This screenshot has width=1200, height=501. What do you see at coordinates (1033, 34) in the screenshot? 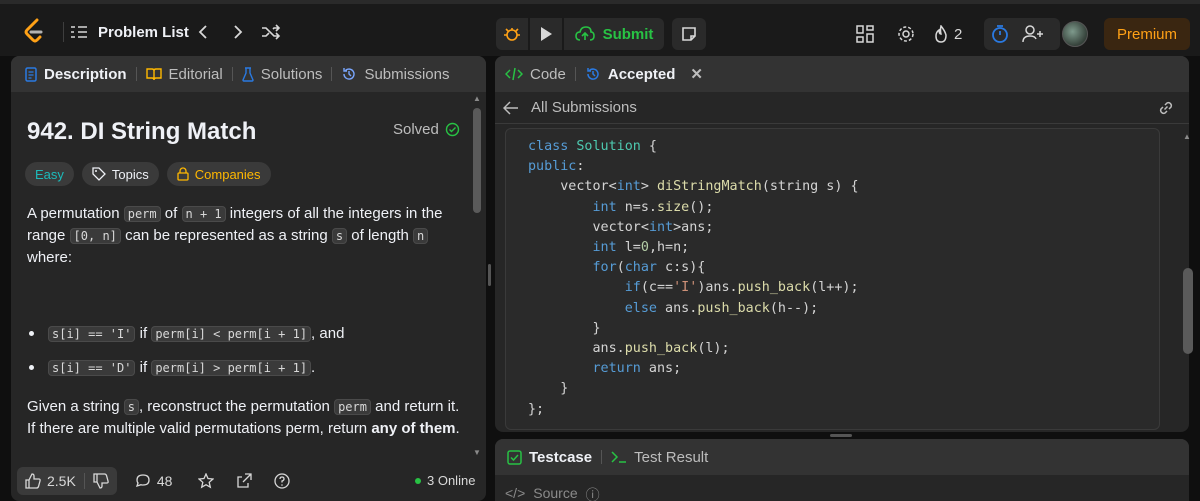
I see `add-user-icon` at bounding box center [1033, 34].